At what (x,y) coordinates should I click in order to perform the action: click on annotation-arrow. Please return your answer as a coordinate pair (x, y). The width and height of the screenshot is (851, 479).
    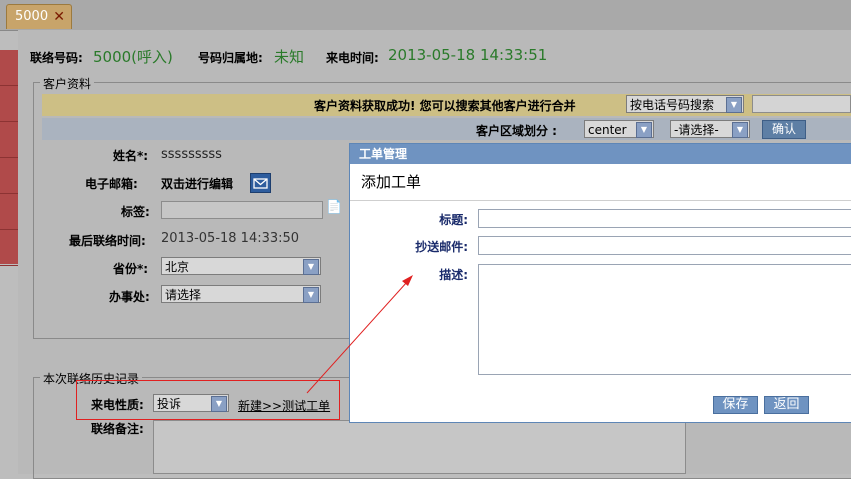
    Looking at the image, I should click on (359, 334).